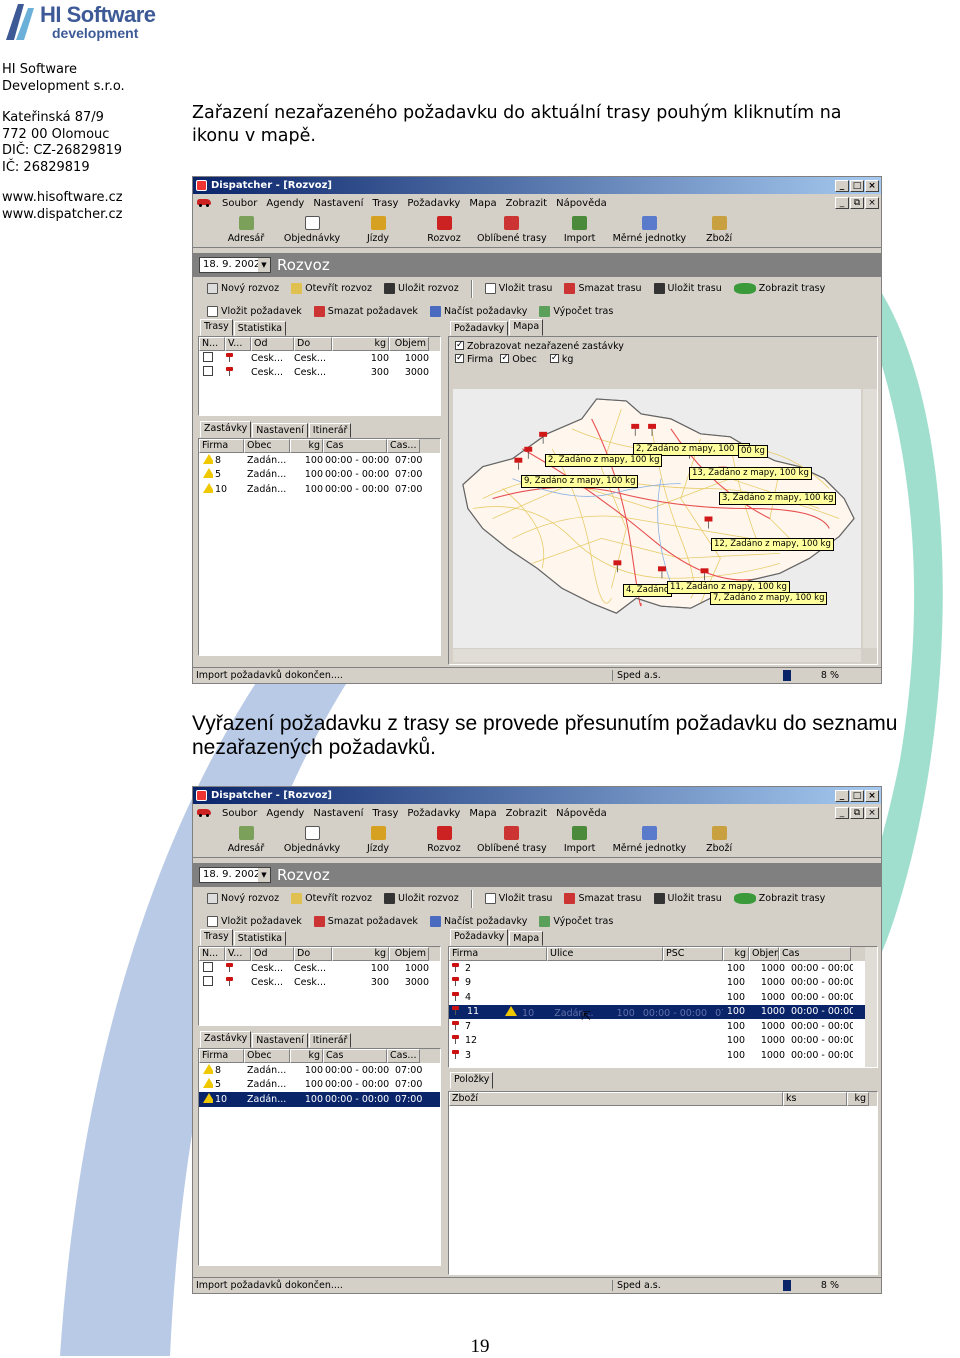 The width and height of the screenshot is (960, 1358). Describe the element at coordinates (604, 460) in the screenshot. I see `map-label: 2, Zadáno z mapy, 100 kg` at that location.